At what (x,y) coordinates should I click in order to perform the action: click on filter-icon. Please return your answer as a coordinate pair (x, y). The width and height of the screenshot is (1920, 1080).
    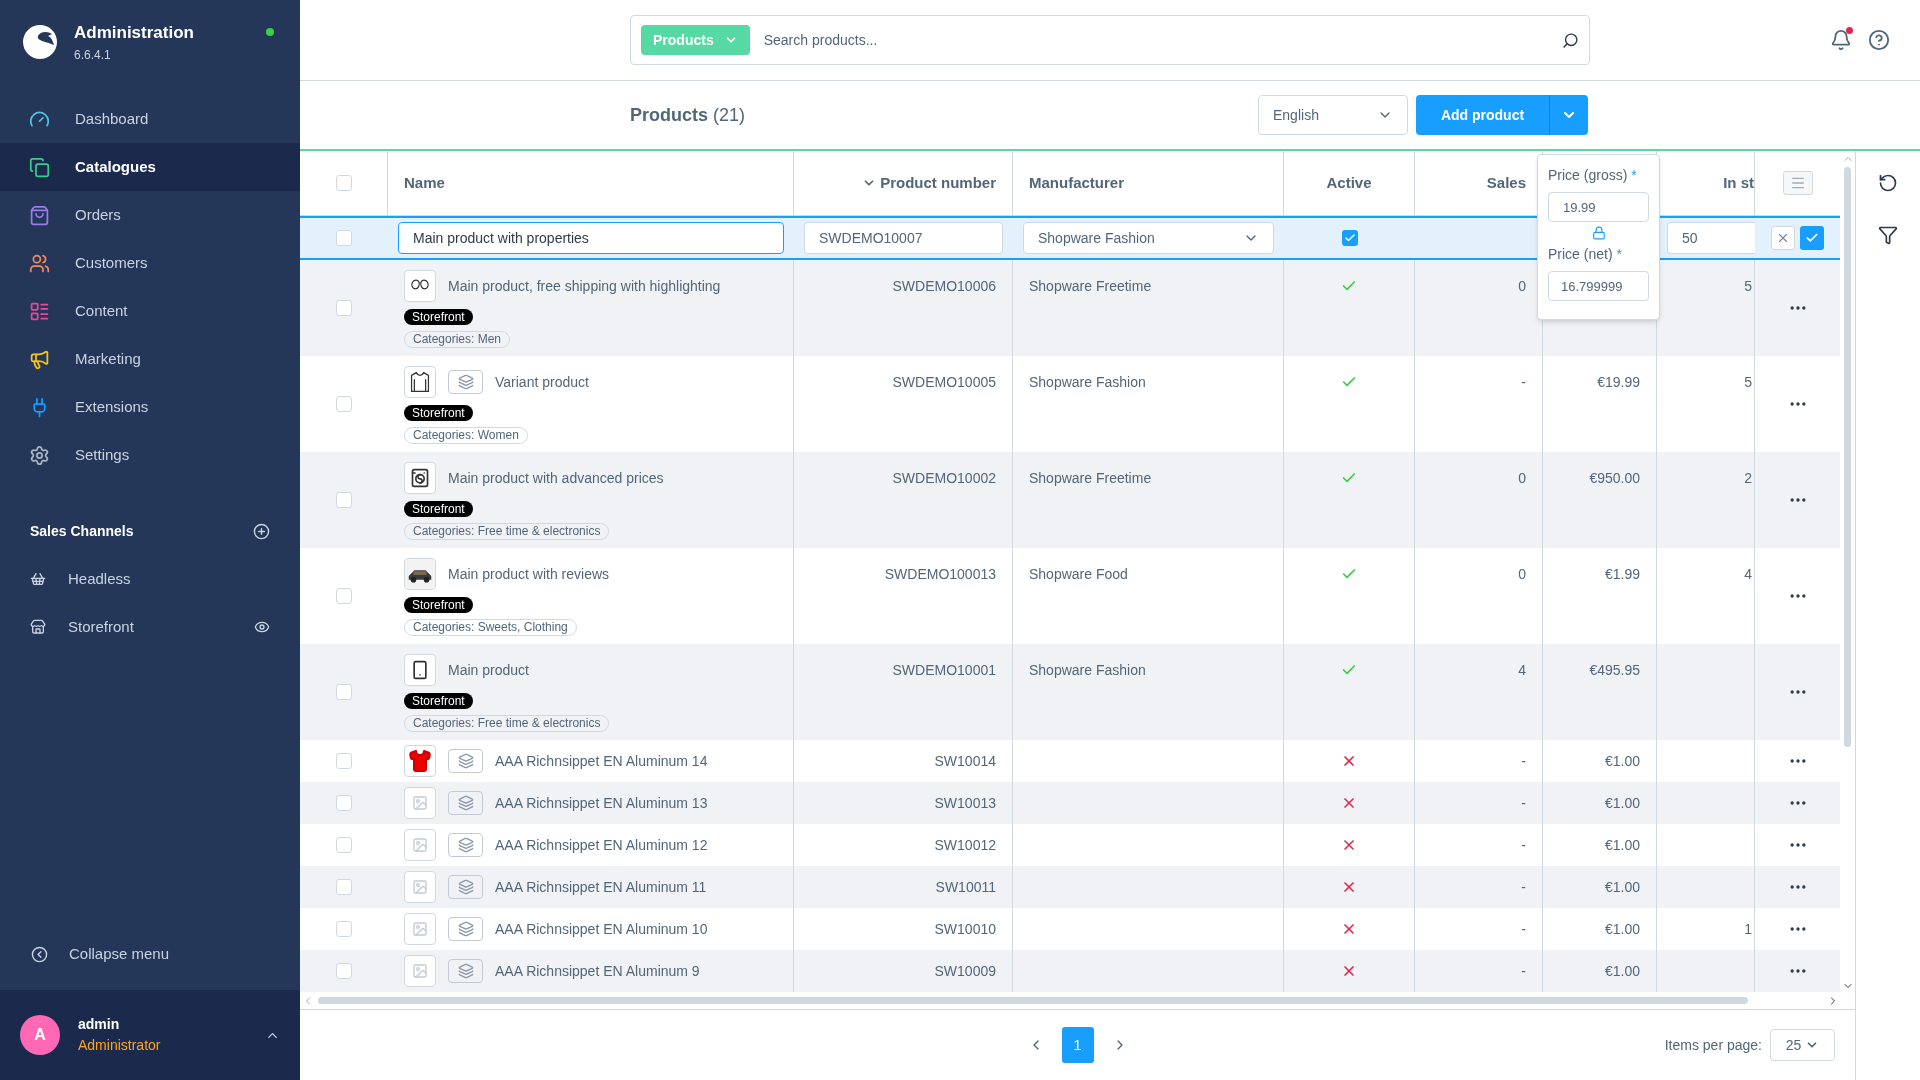
    Looking at the image, I should click on (1888, 235).